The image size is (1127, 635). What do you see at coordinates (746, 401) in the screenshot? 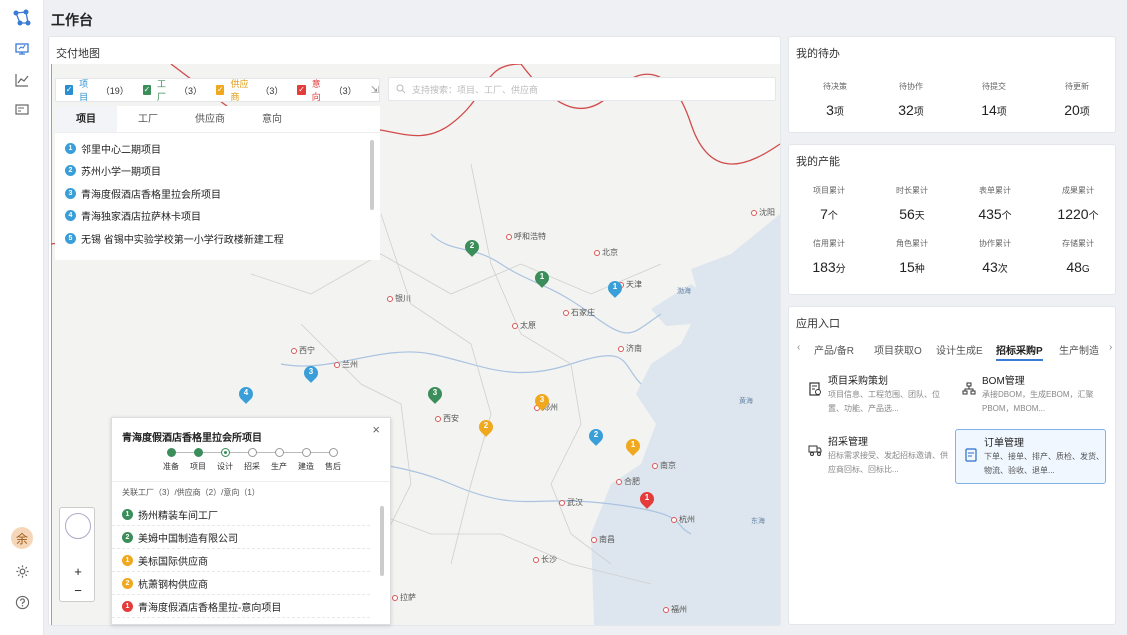
I see `sea-label: 黄海` at bounding box center [746, 401].